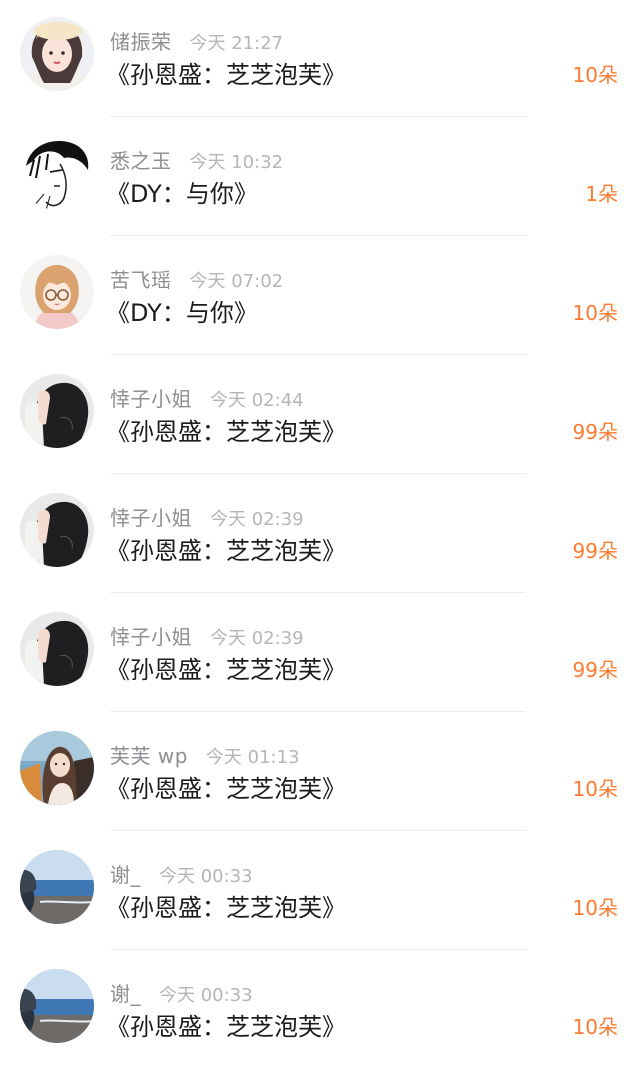 The image size is (640, 1071). What do you see at coordinates (236, 281) in the screenshot?
I see `timestamp: 今天 07:02` at bounding box center [236, 281].